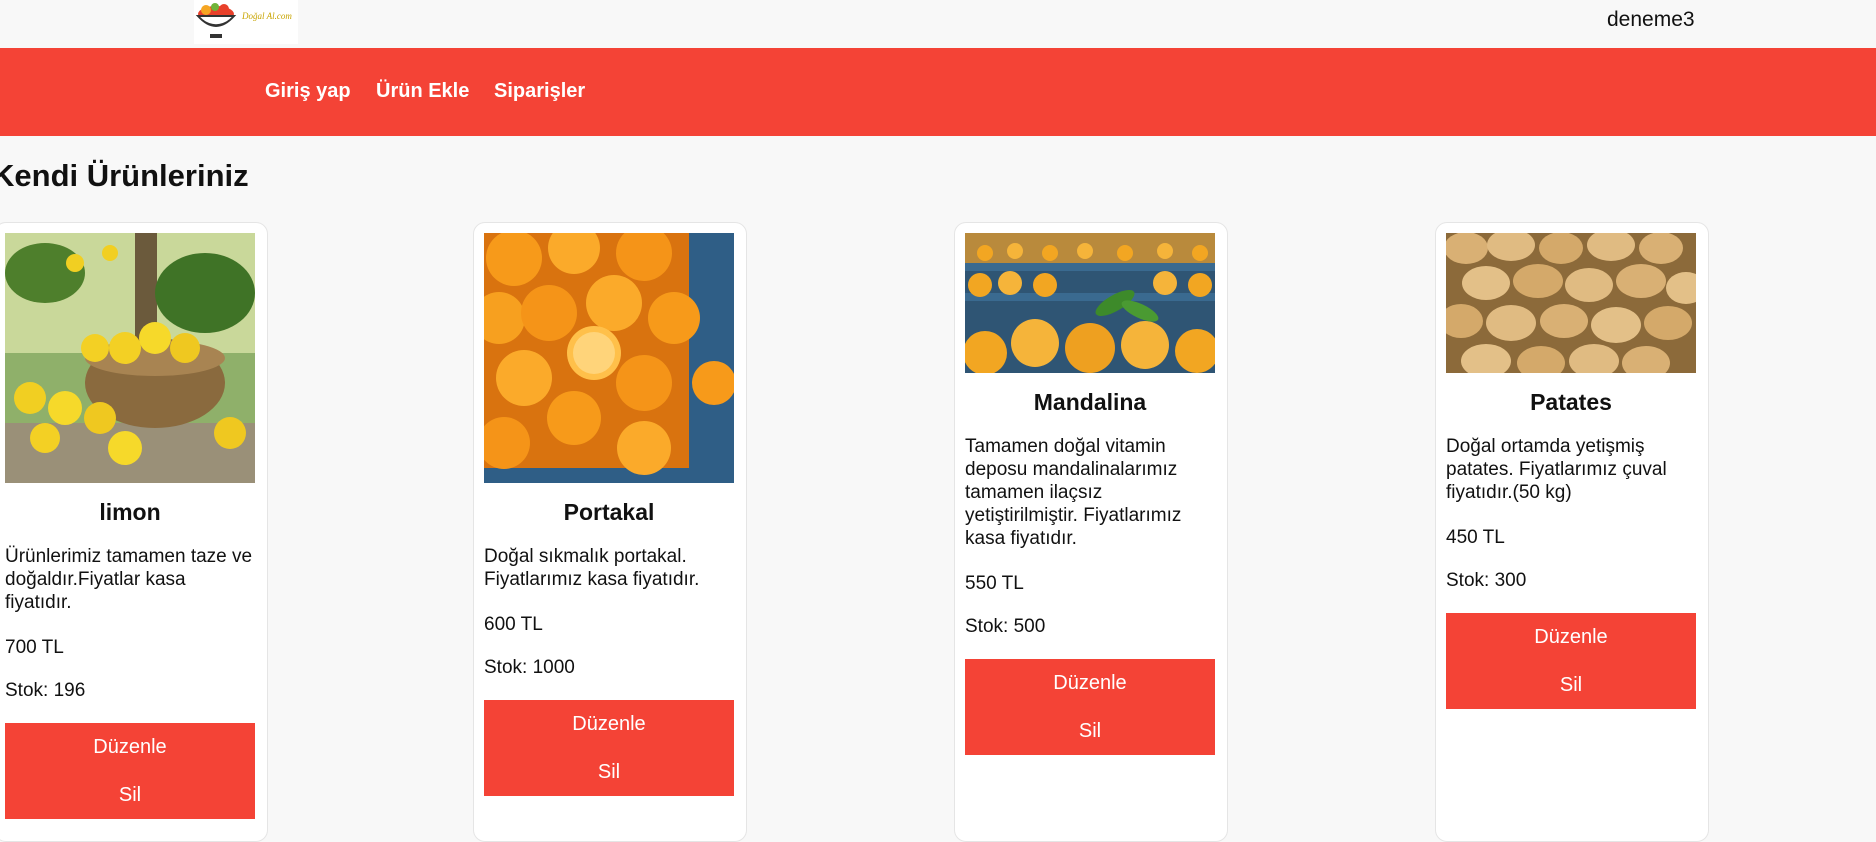 The height and width of the screenshot is (842, 1876). I want to click on nav-orders-link: Siparişler, so click(539, 91).